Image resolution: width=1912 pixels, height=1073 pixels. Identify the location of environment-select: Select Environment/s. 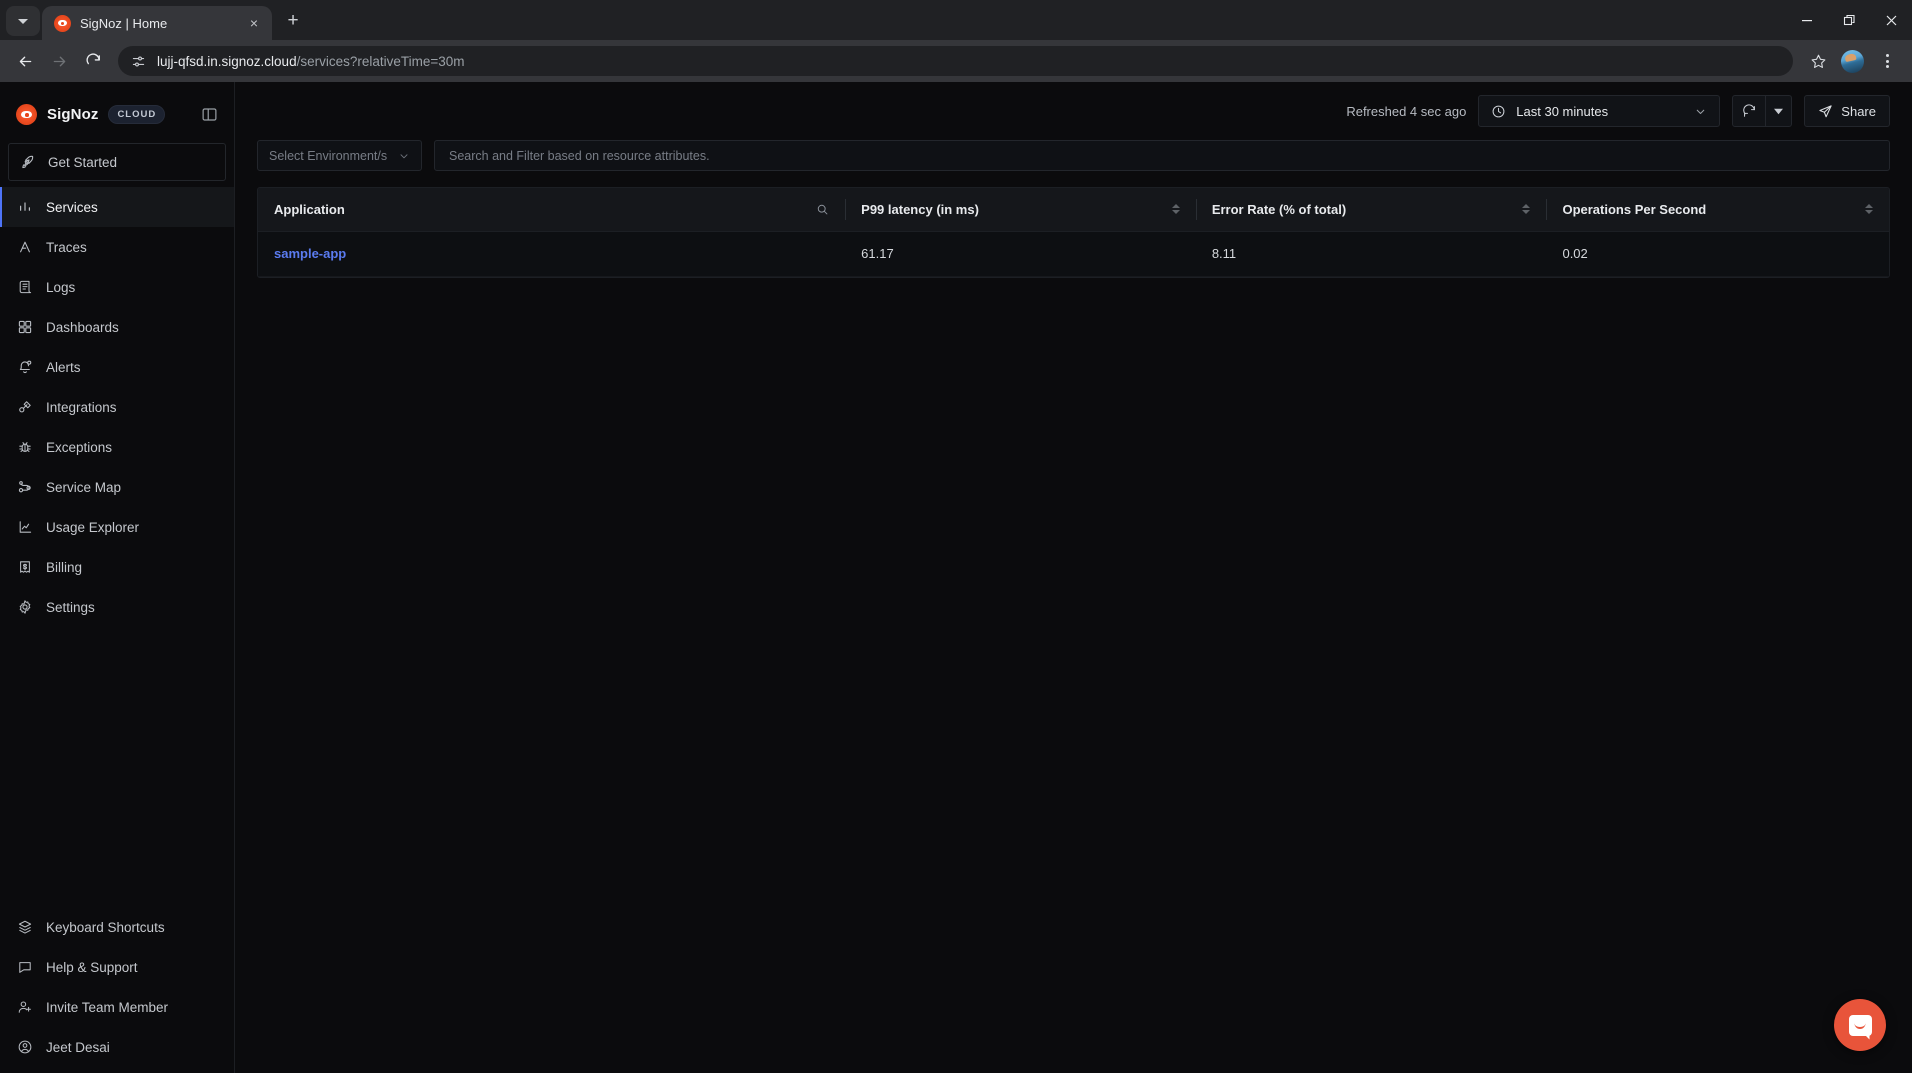
(339, 155).